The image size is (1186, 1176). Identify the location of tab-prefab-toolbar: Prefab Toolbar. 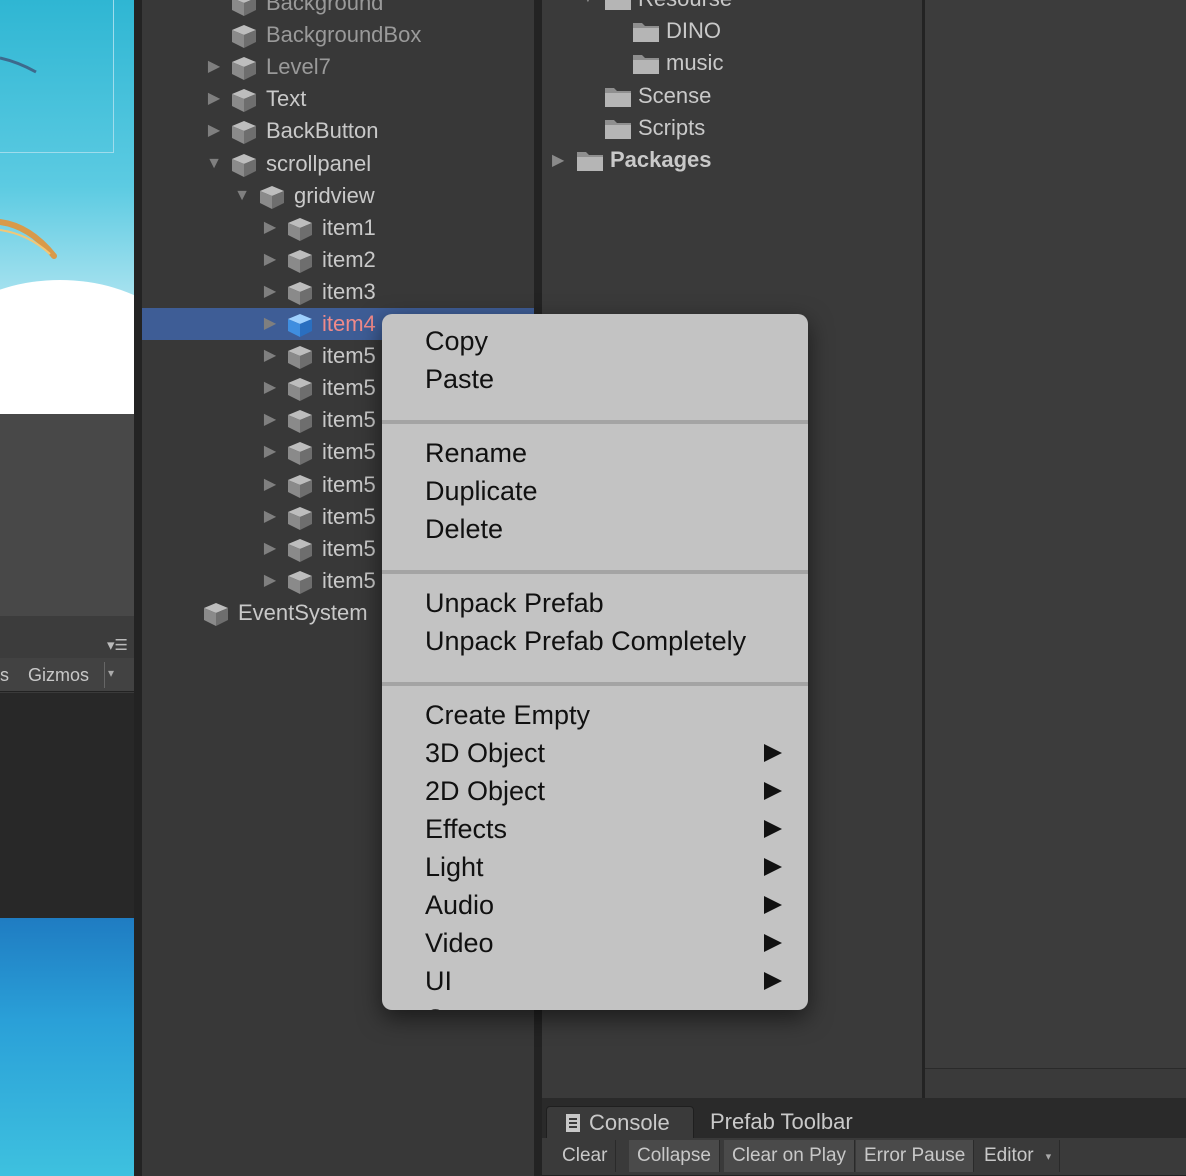
(781, 1122).